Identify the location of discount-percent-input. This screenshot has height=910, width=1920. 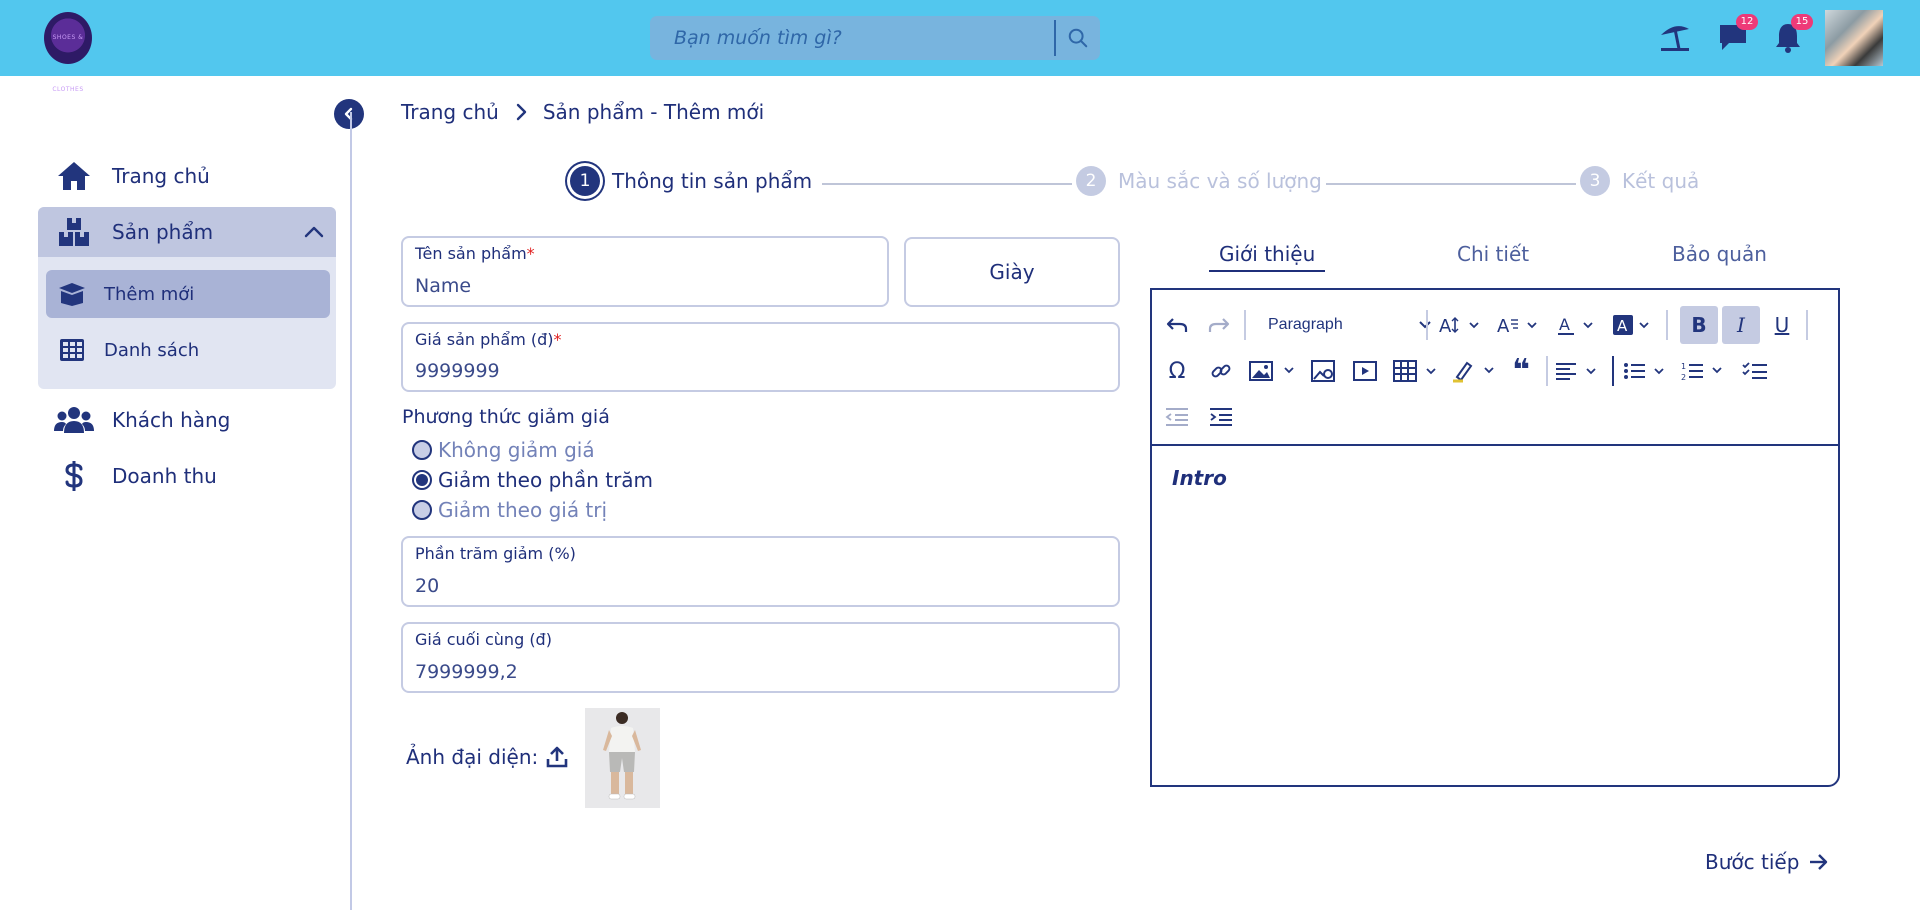
(760, 586).